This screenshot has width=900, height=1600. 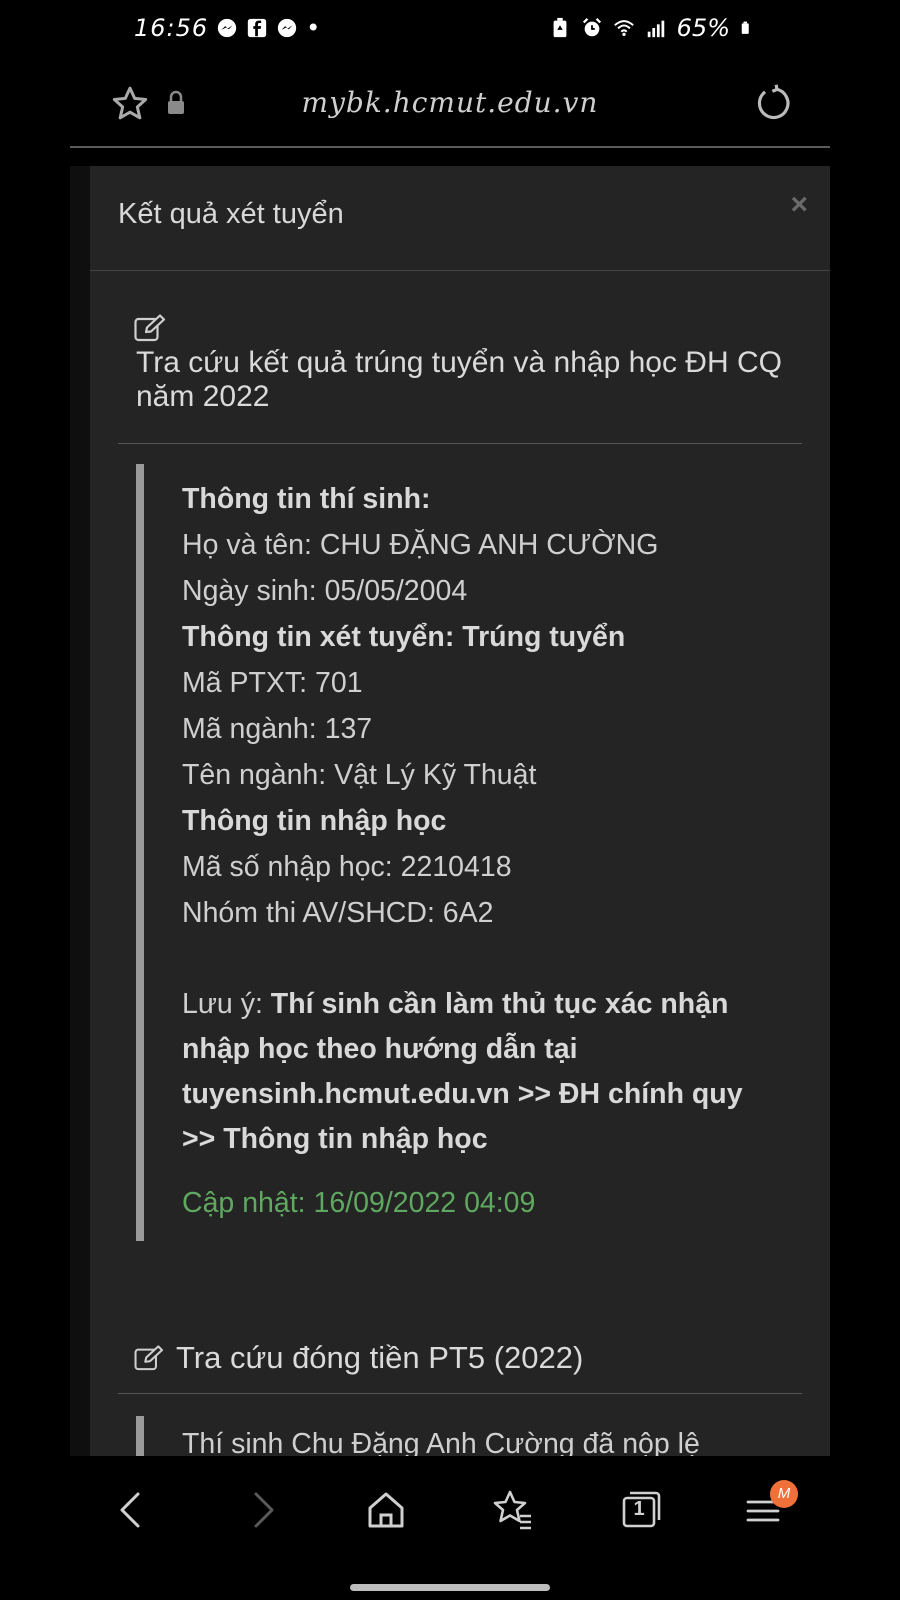 I want to click on modal-title: Kết quả xét tuyển, so click(x=231, y=214).